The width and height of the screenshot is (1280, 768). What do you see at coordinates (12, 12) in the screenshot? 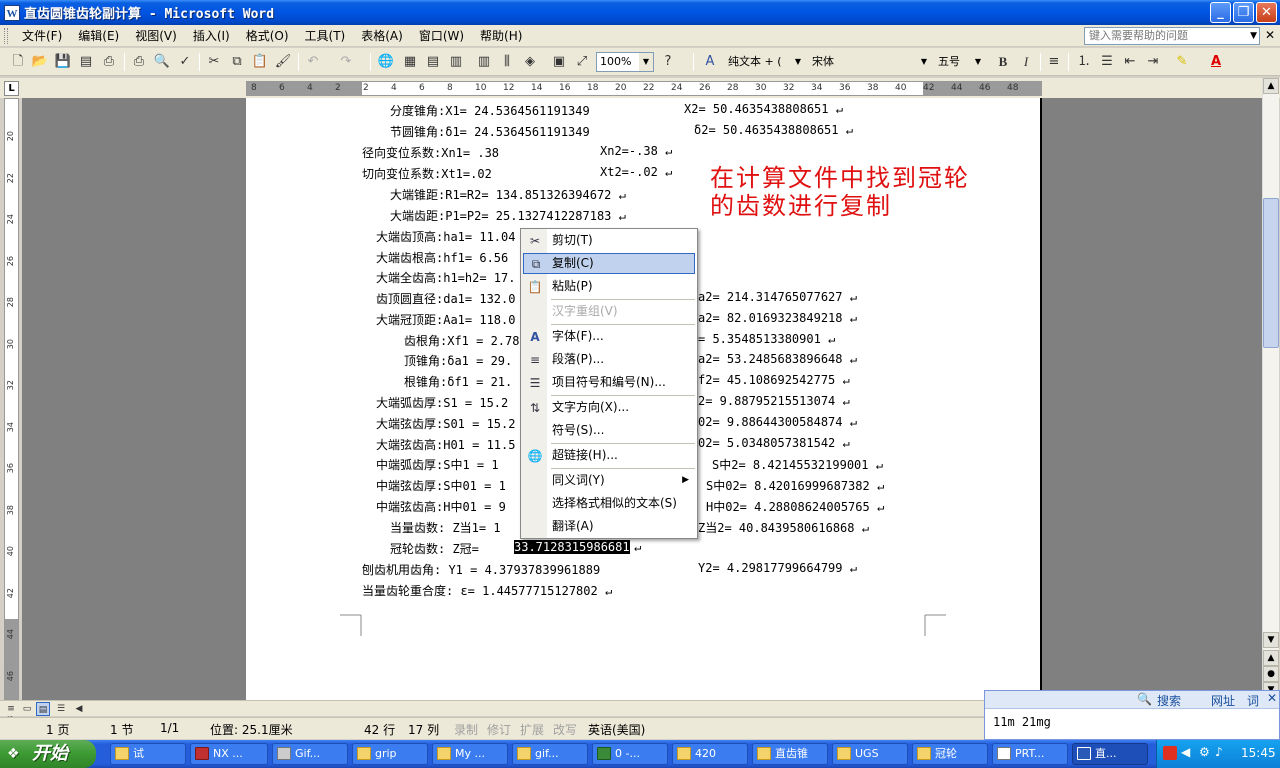
I see `word-app-icon: W` at bounding box center [12, 12].